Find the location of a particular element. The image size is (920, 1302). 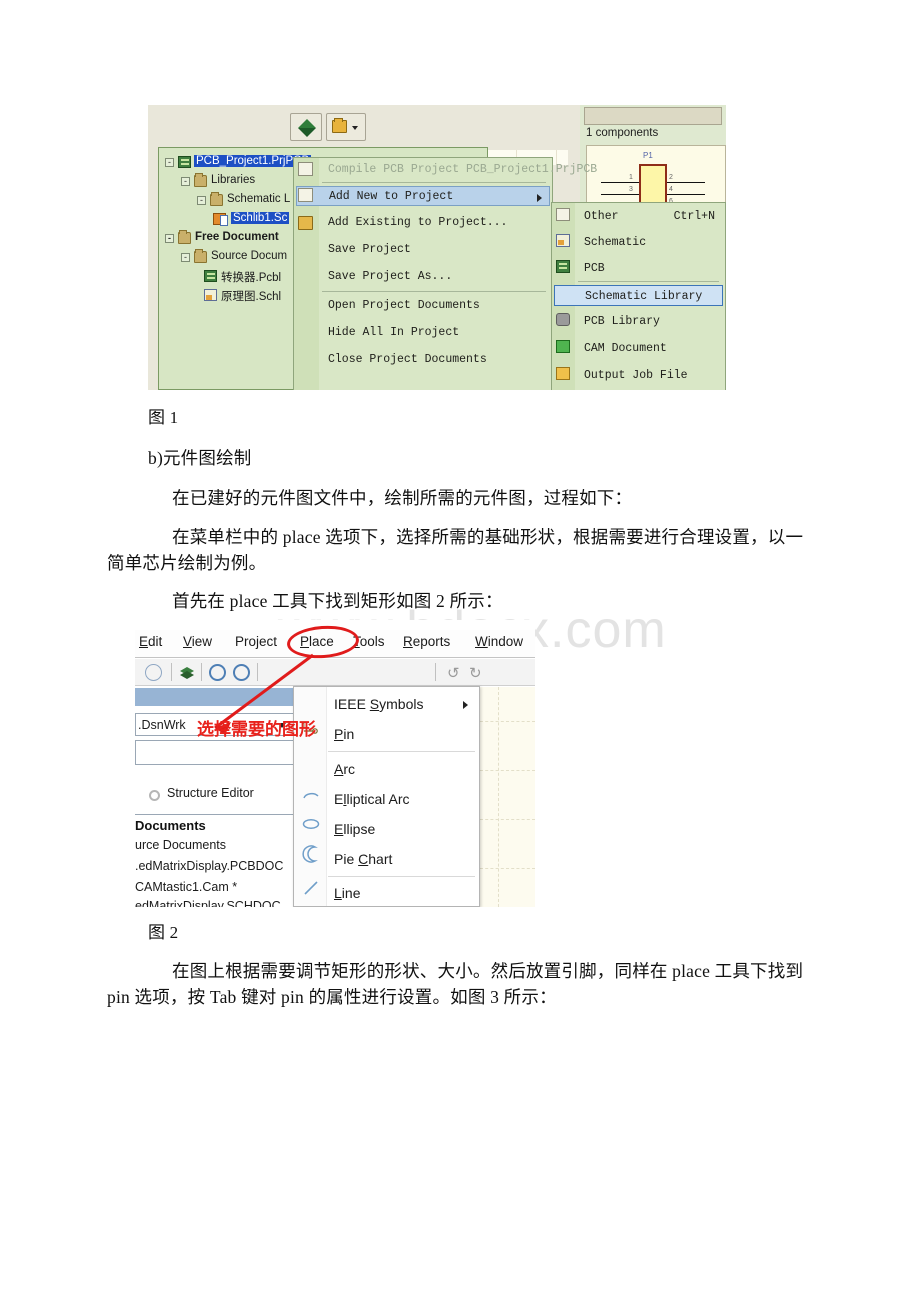

layers-button is located at coordinates (306, 127).